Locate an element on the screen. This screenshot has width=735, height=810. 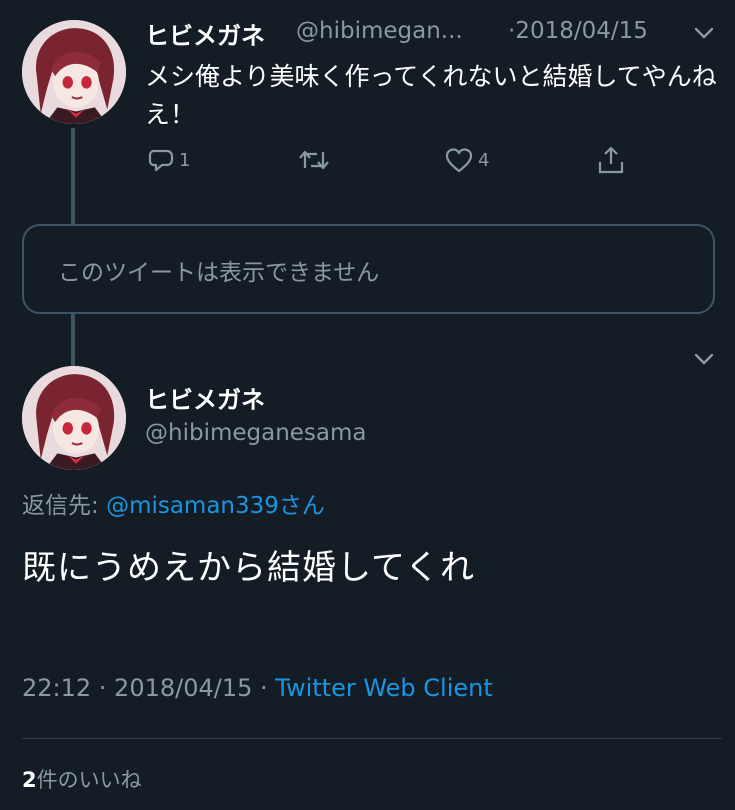
tweet-text: 既にうめえから結婚してくれ is located at coordinates (248, 568).